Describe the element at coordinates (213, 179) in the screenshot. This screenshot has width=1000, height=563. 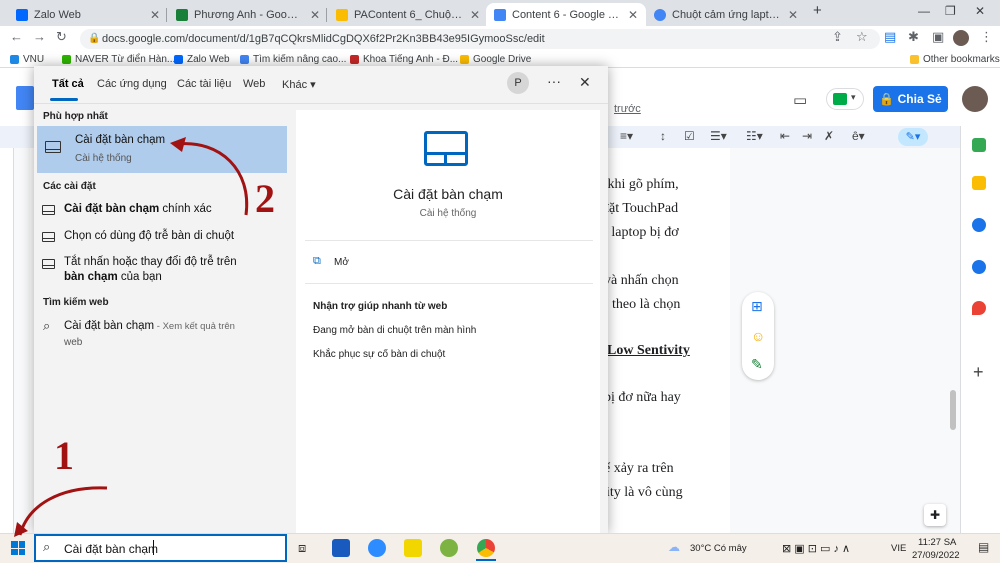
I see `arrow-to-best-match` at that location.